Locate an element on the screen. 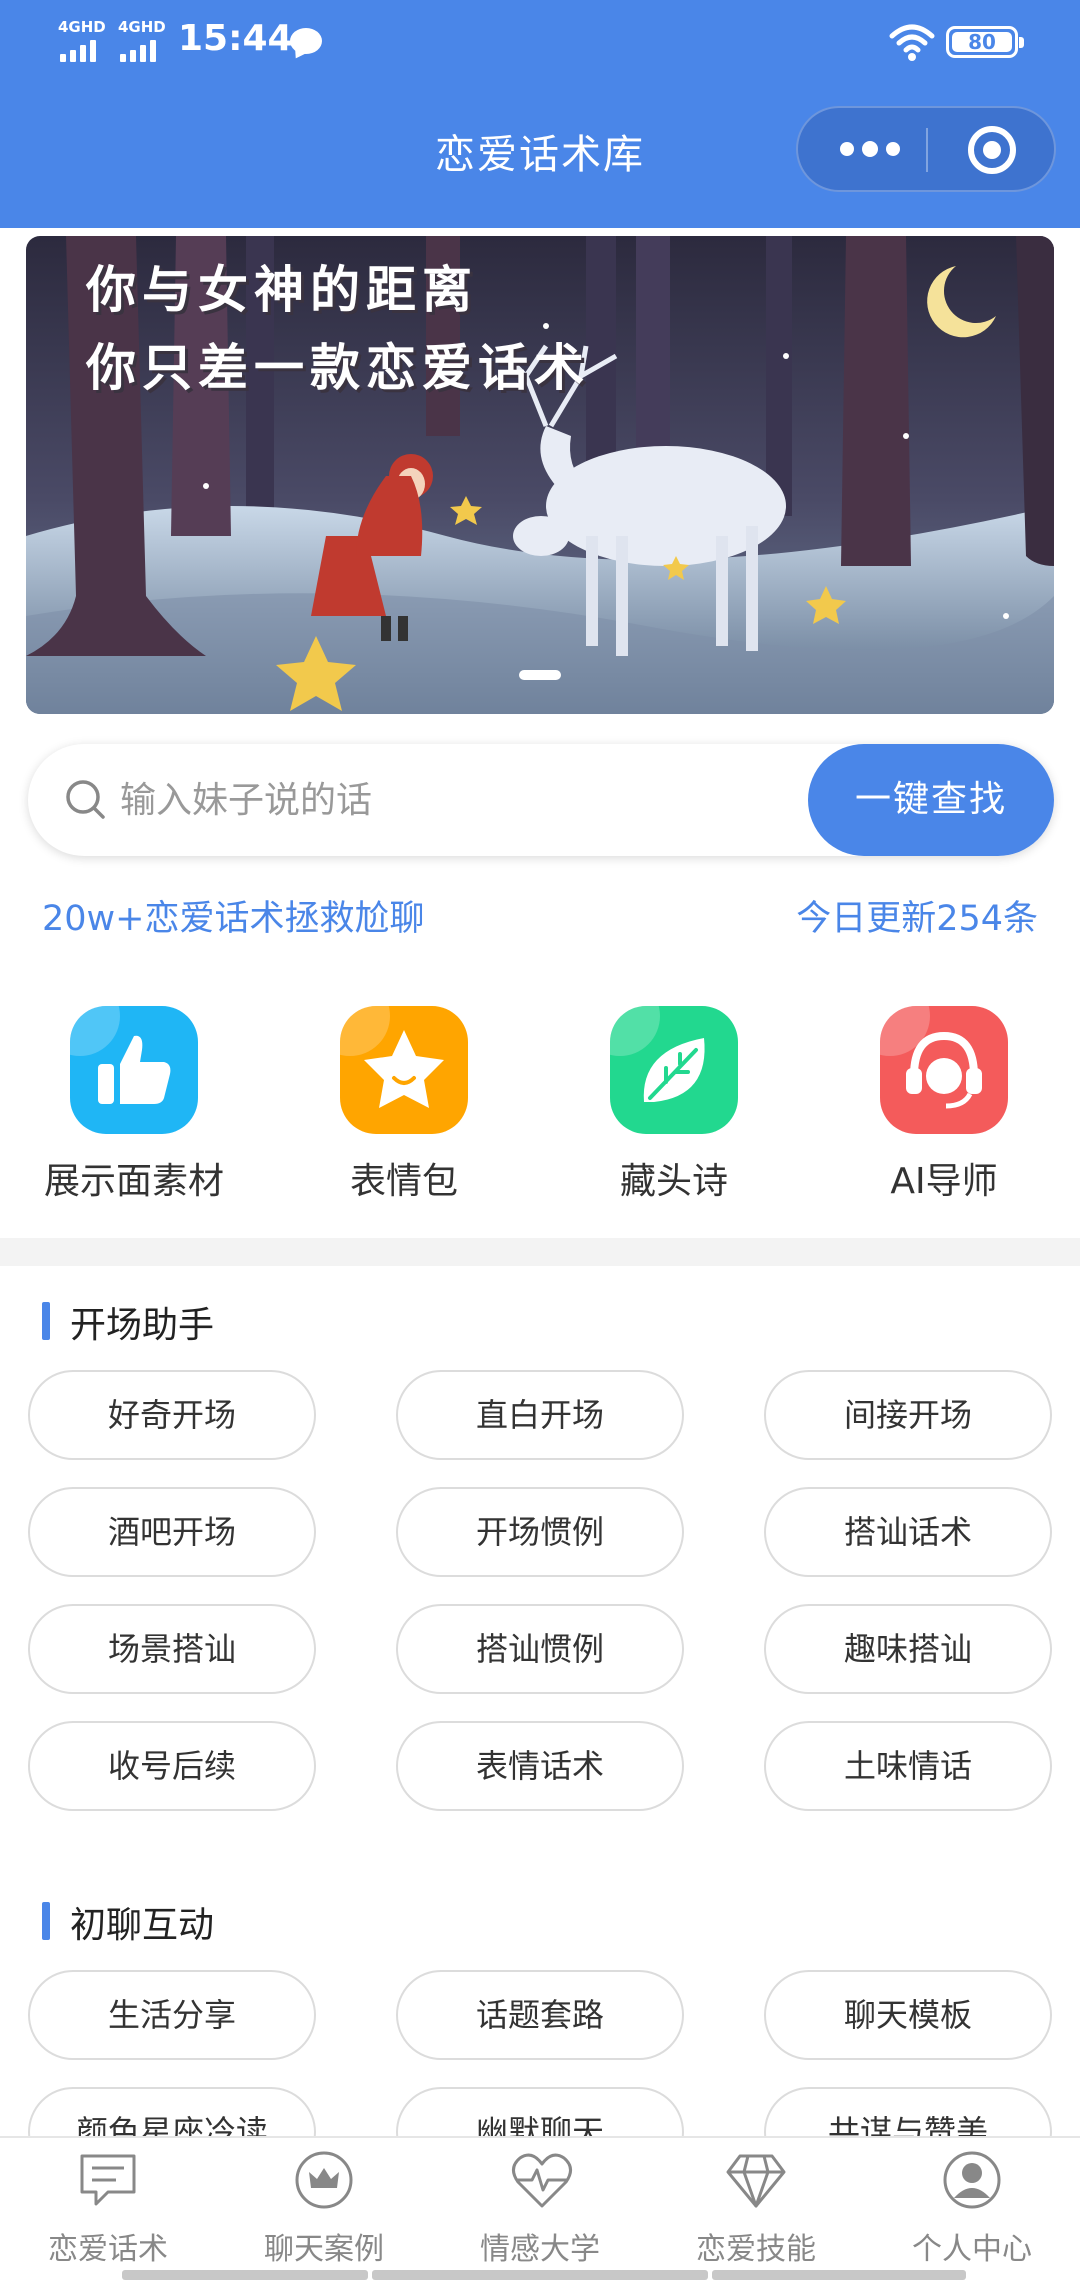 This screenshot has width=1080, height=2280. message-notification-icon is located at coordinates (306, 41).